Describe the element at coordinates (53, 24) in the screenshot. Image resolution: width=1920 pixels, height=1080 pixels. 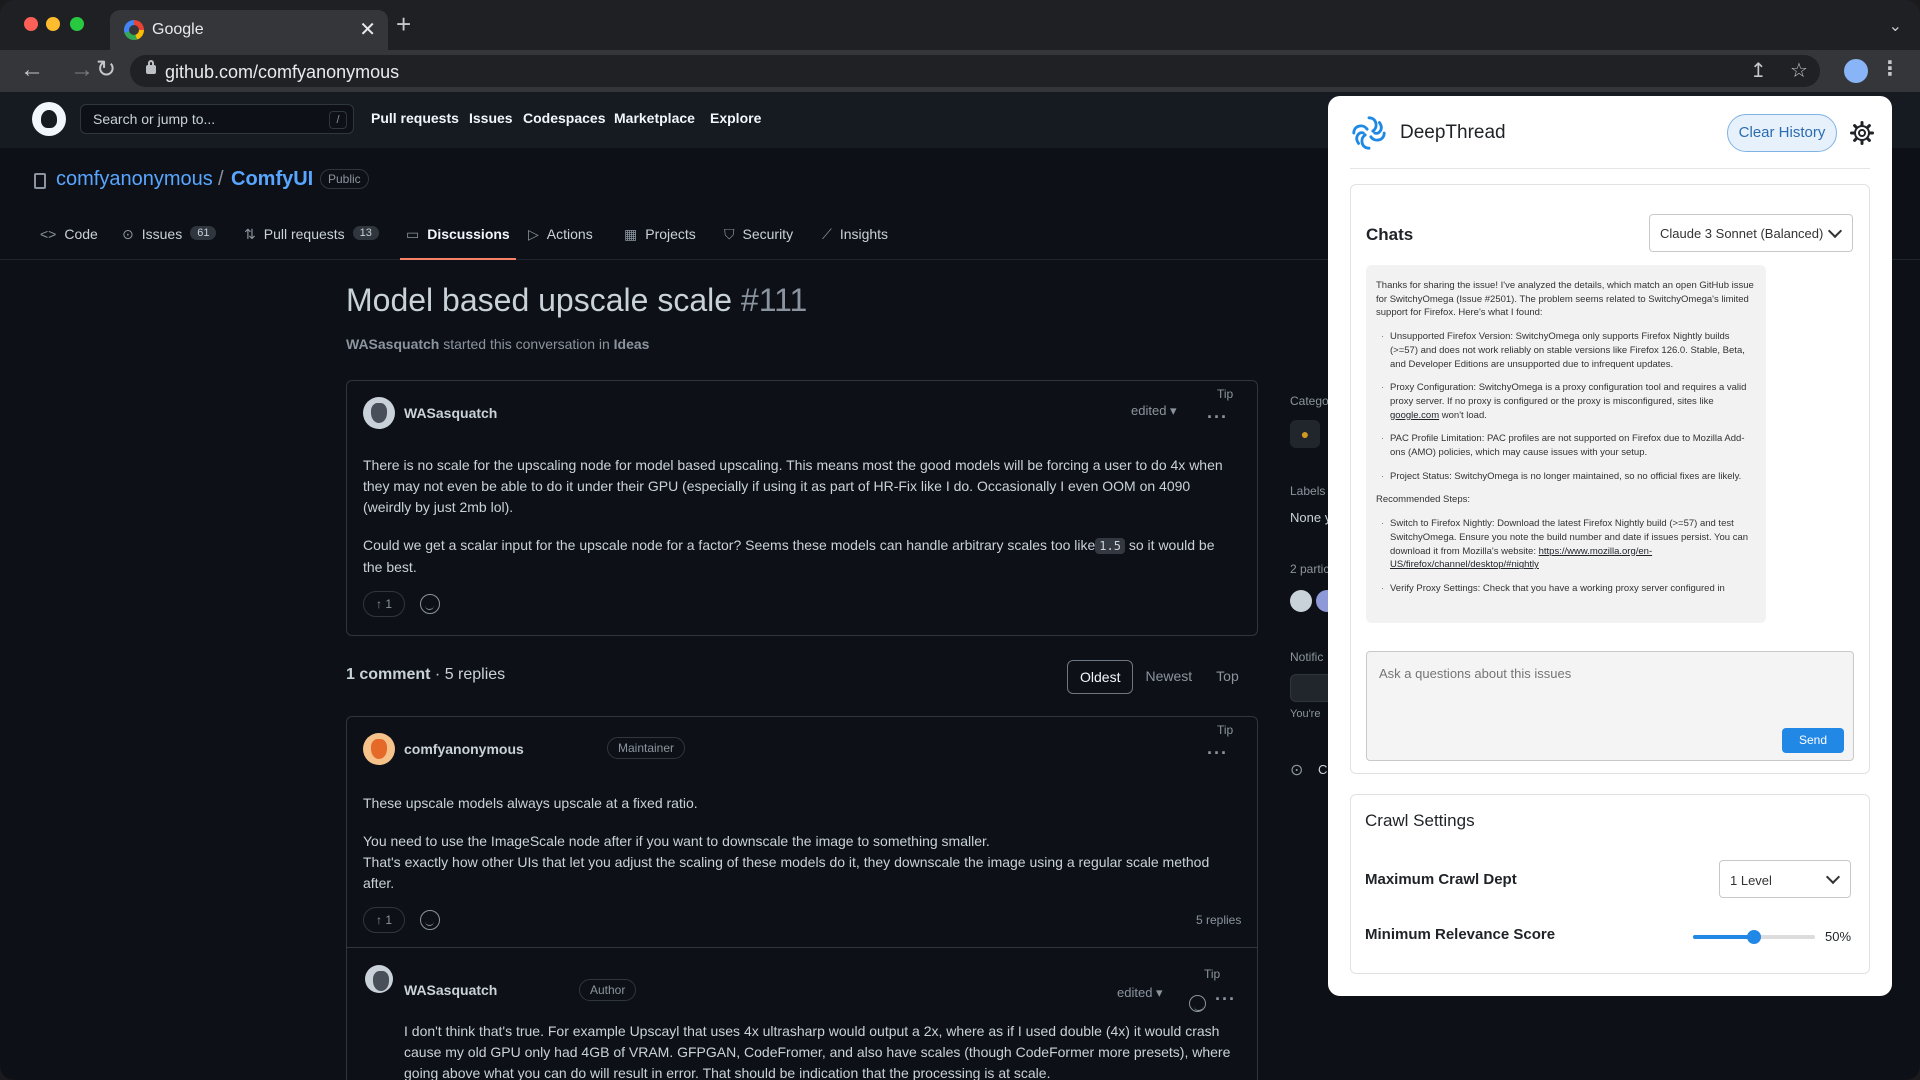
I see `minimize-window-button` at that location.